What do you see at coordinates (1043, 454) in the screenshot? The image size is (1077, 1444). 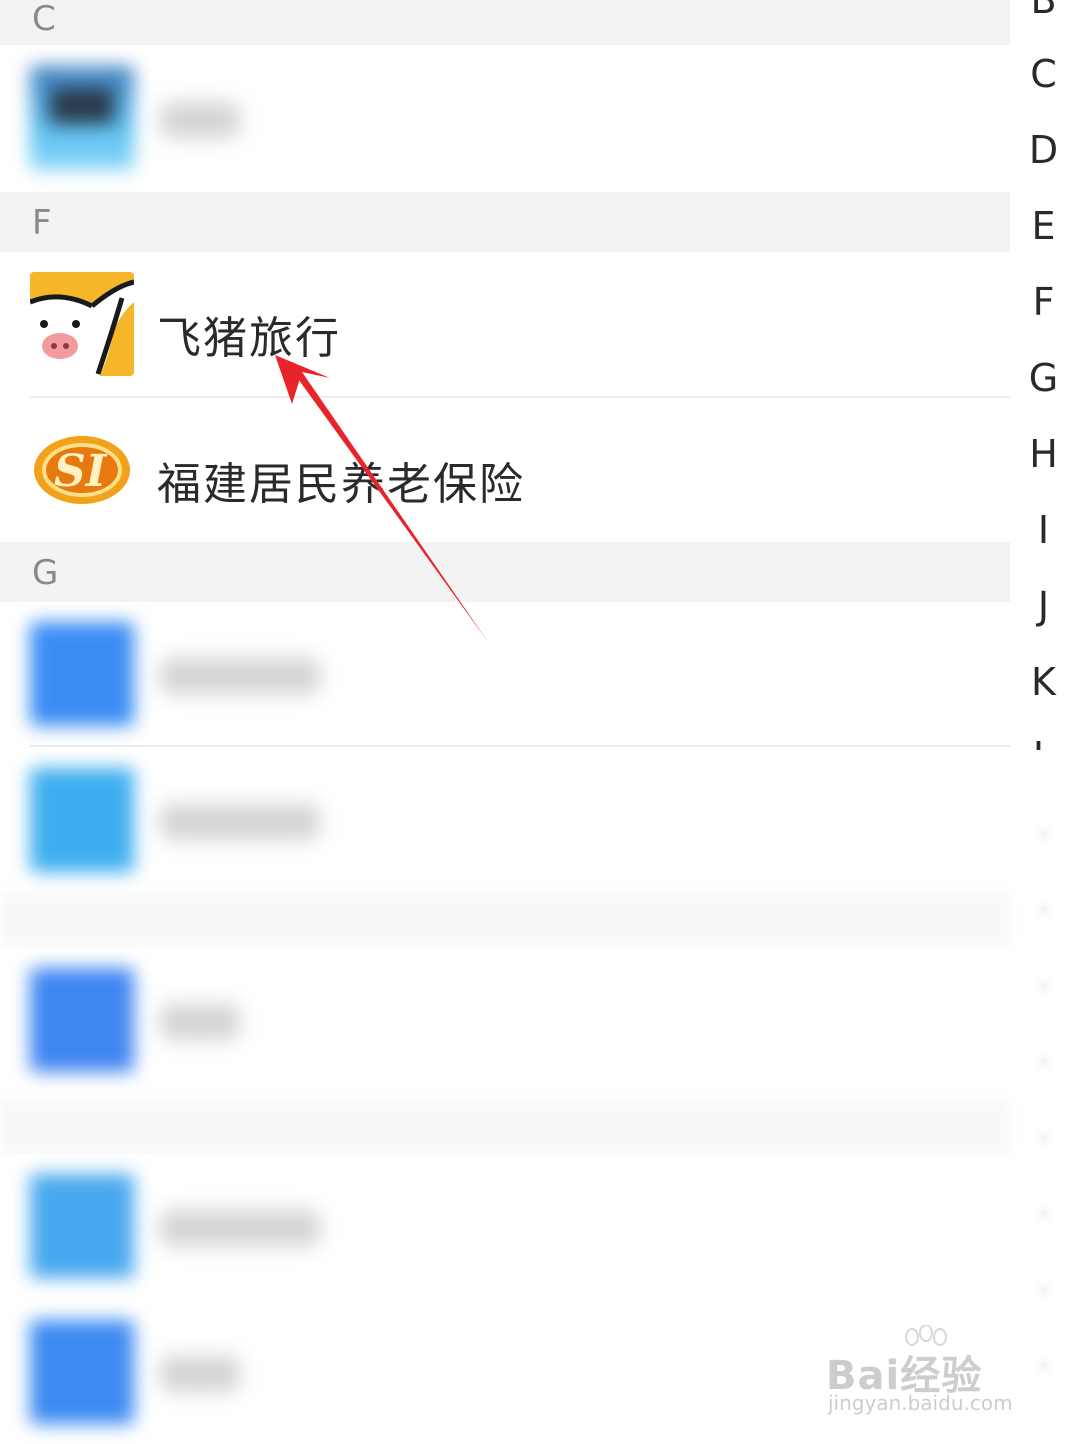 I see `index-letter-h: H` at bounding box center [1043, 454].